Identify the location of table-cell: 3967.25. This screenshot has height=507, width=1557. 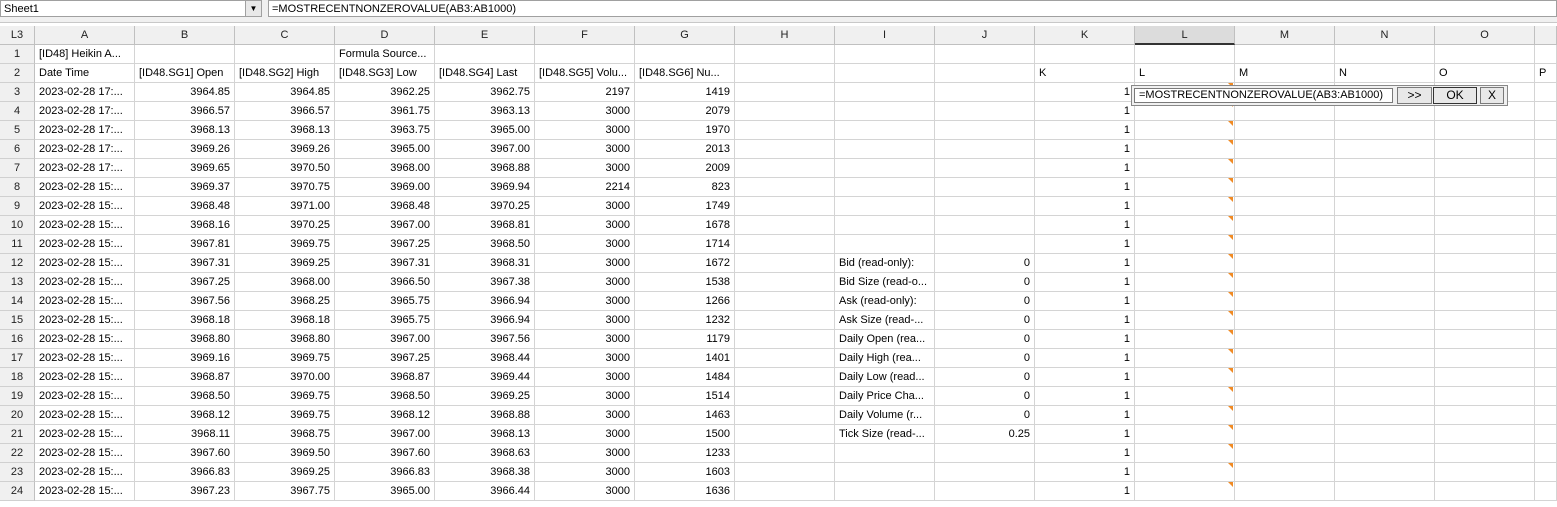
(385, 244).